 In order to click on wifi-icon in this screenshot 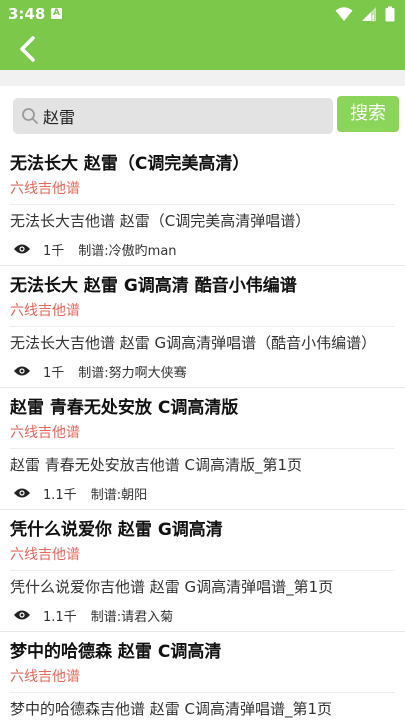, I will do `click(344, 14)`.